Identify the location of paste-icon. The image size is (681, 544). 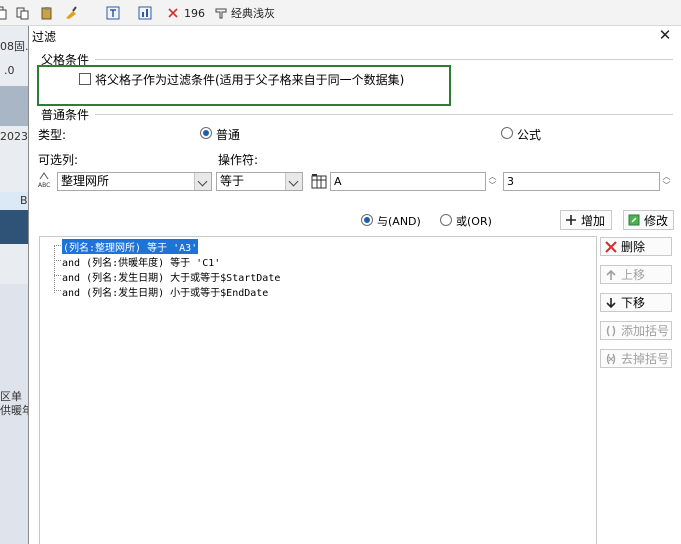
(47, 13).